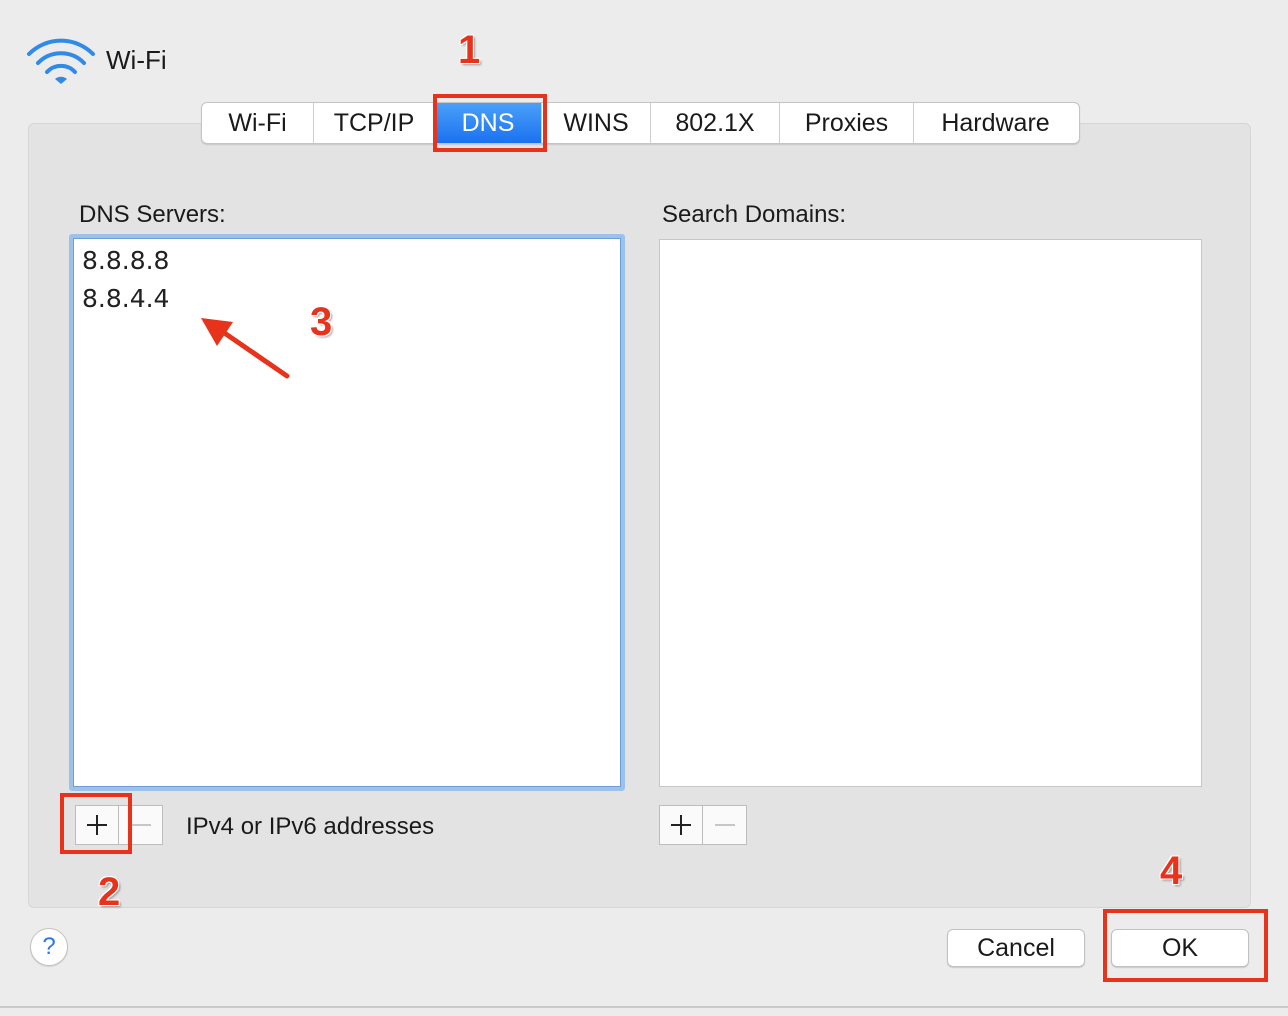  What do you see at coordinates (490, 123) in the screenshot?
I see `annotation-box-dns-tab` at bounding box center [490, 123].